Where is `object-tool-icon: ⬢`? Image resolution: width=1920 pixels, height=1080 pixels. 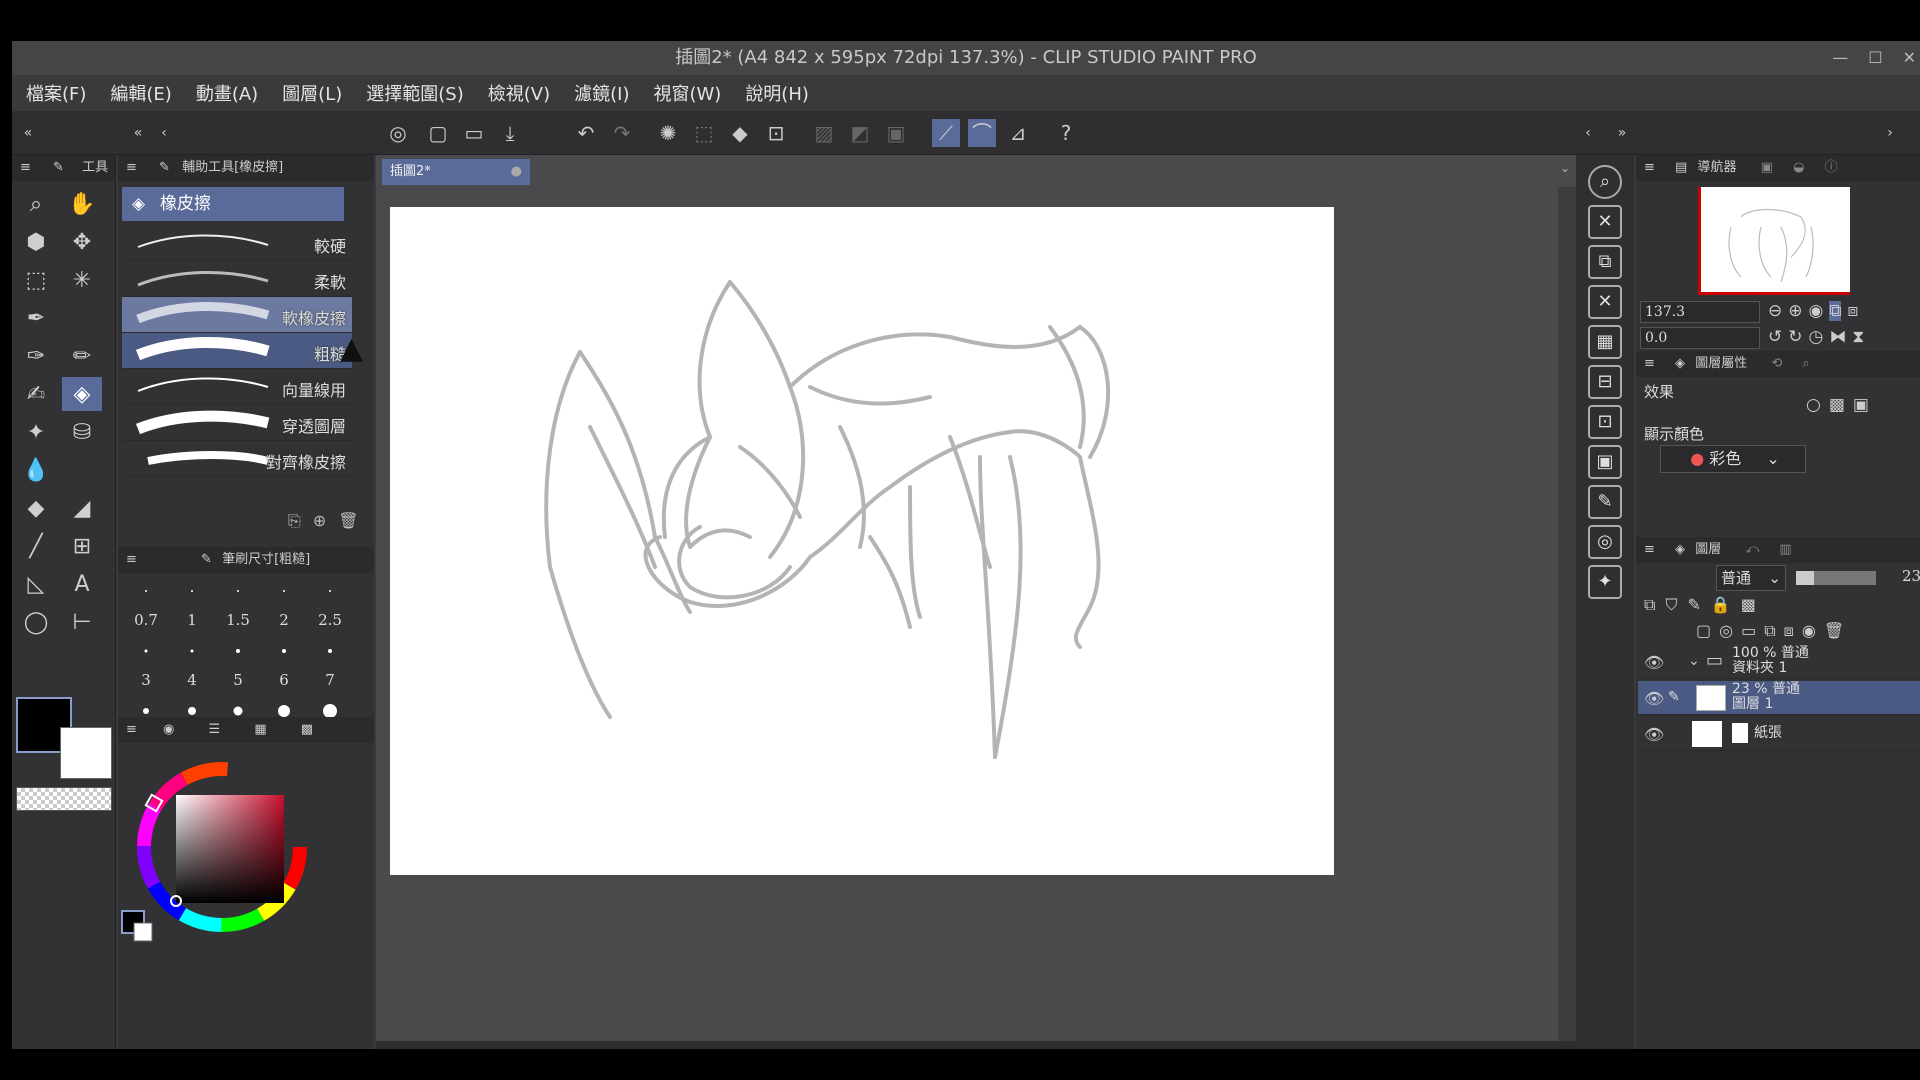 object-tool-icon: ⬢ is located at coordinates (36, 242).